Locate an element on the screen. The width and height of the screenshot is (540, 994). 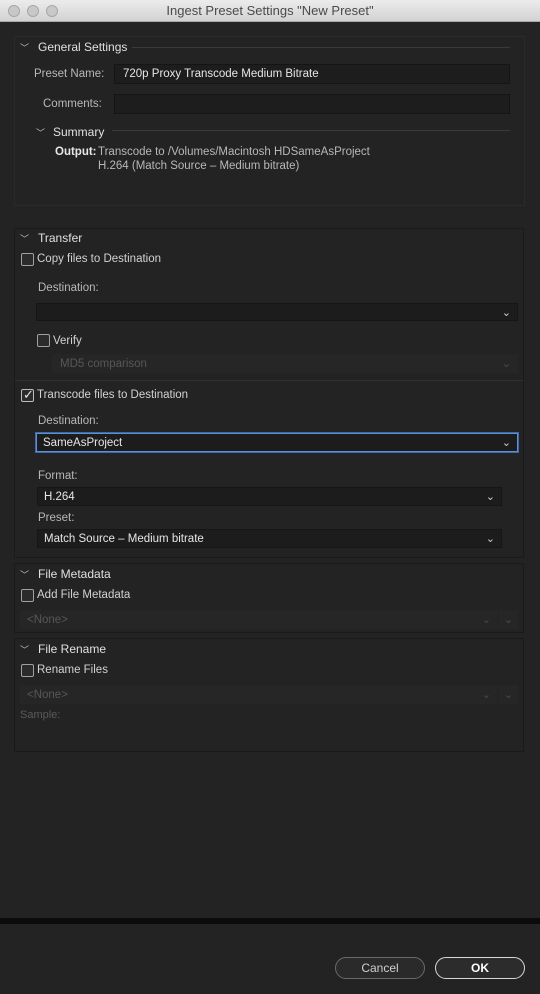
window-title: Ingest Preset Settings "New Preset" is located at coordinates (270, 10).